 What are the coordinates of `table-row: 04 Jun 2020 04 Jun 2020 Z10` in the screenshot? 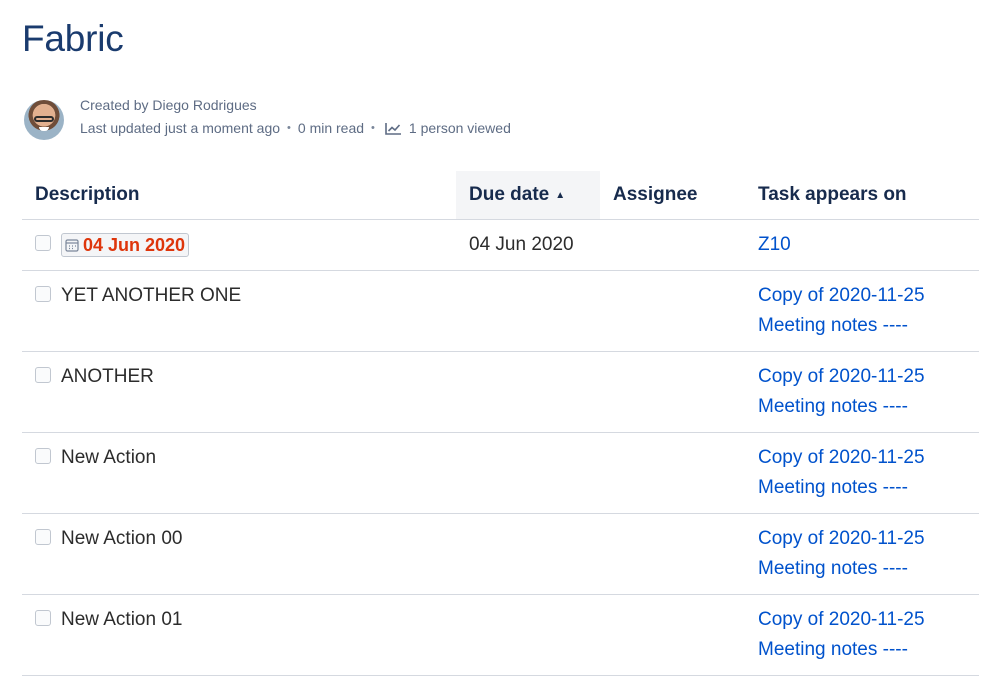 It's located at (500, 245).